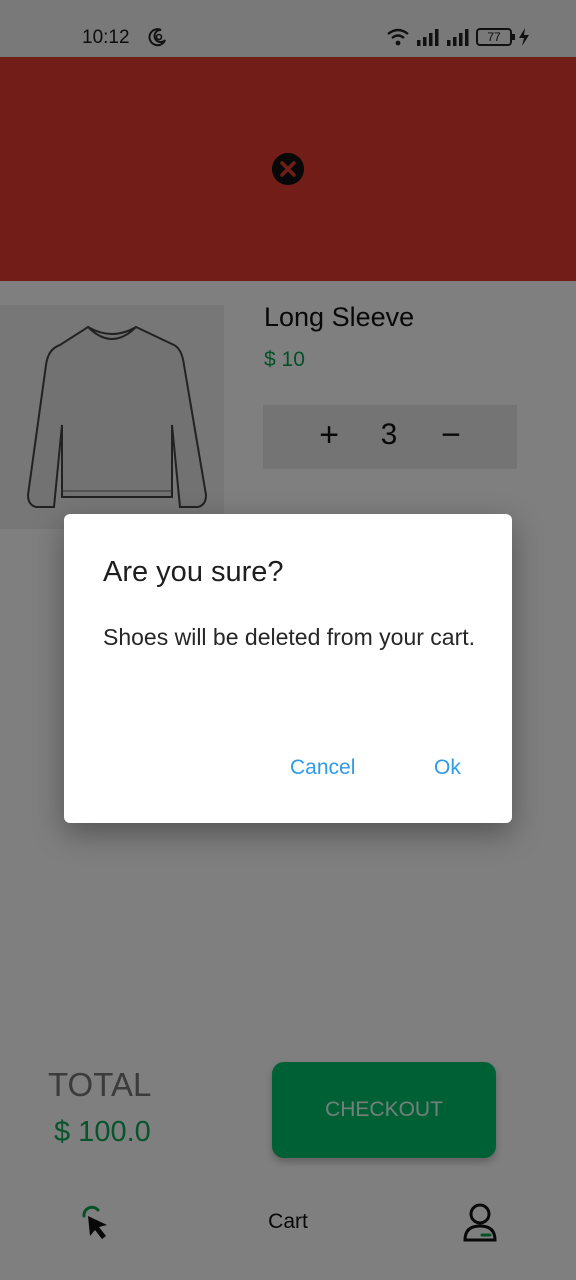 The image size is (576, 1280). I want to click on dialog-title: Are you sure?, so click(193, 572).